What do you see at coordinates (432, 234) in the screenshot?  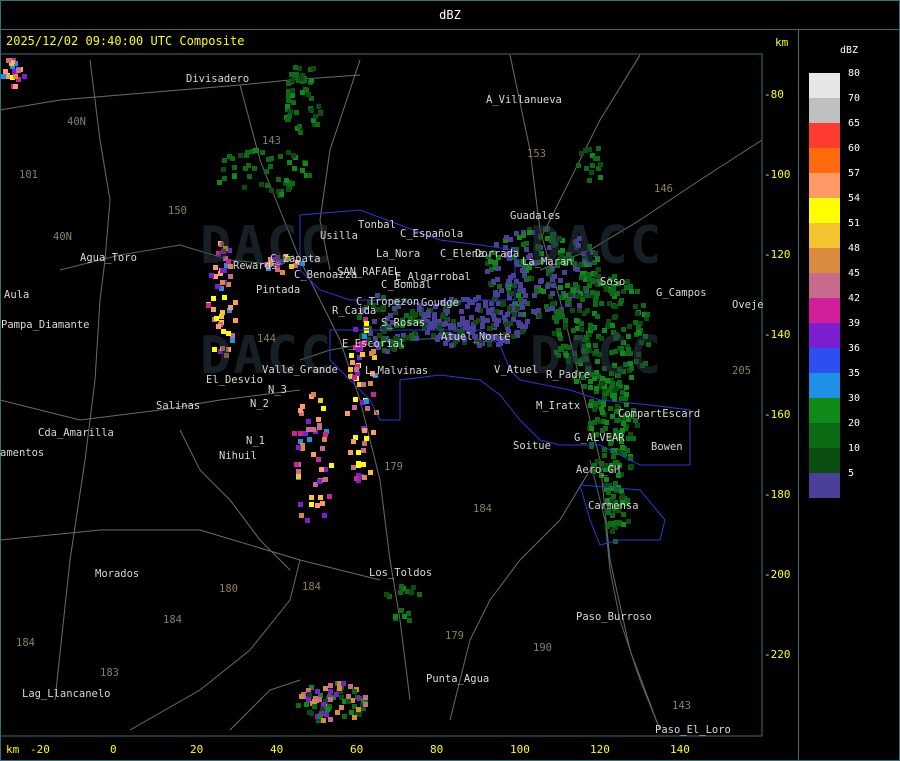 I see `place-label: C_Española` at bounding box center [432, 234].